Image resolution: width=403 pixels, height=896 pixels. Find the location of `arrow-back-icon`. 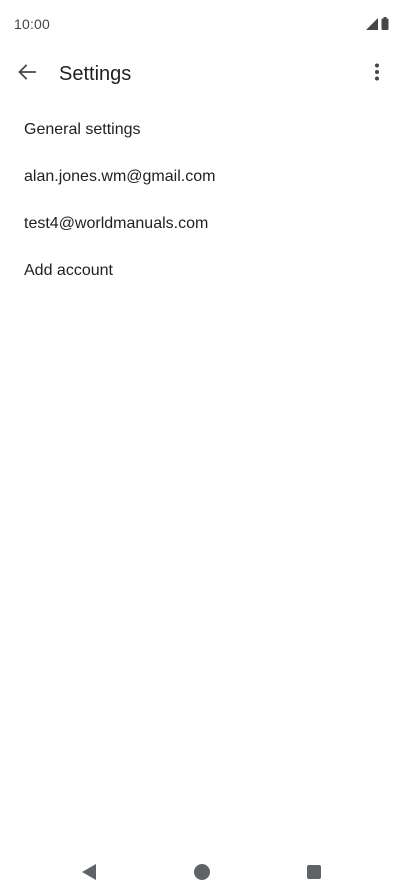

arrow-back-icon is located at coordinates (27, 74).